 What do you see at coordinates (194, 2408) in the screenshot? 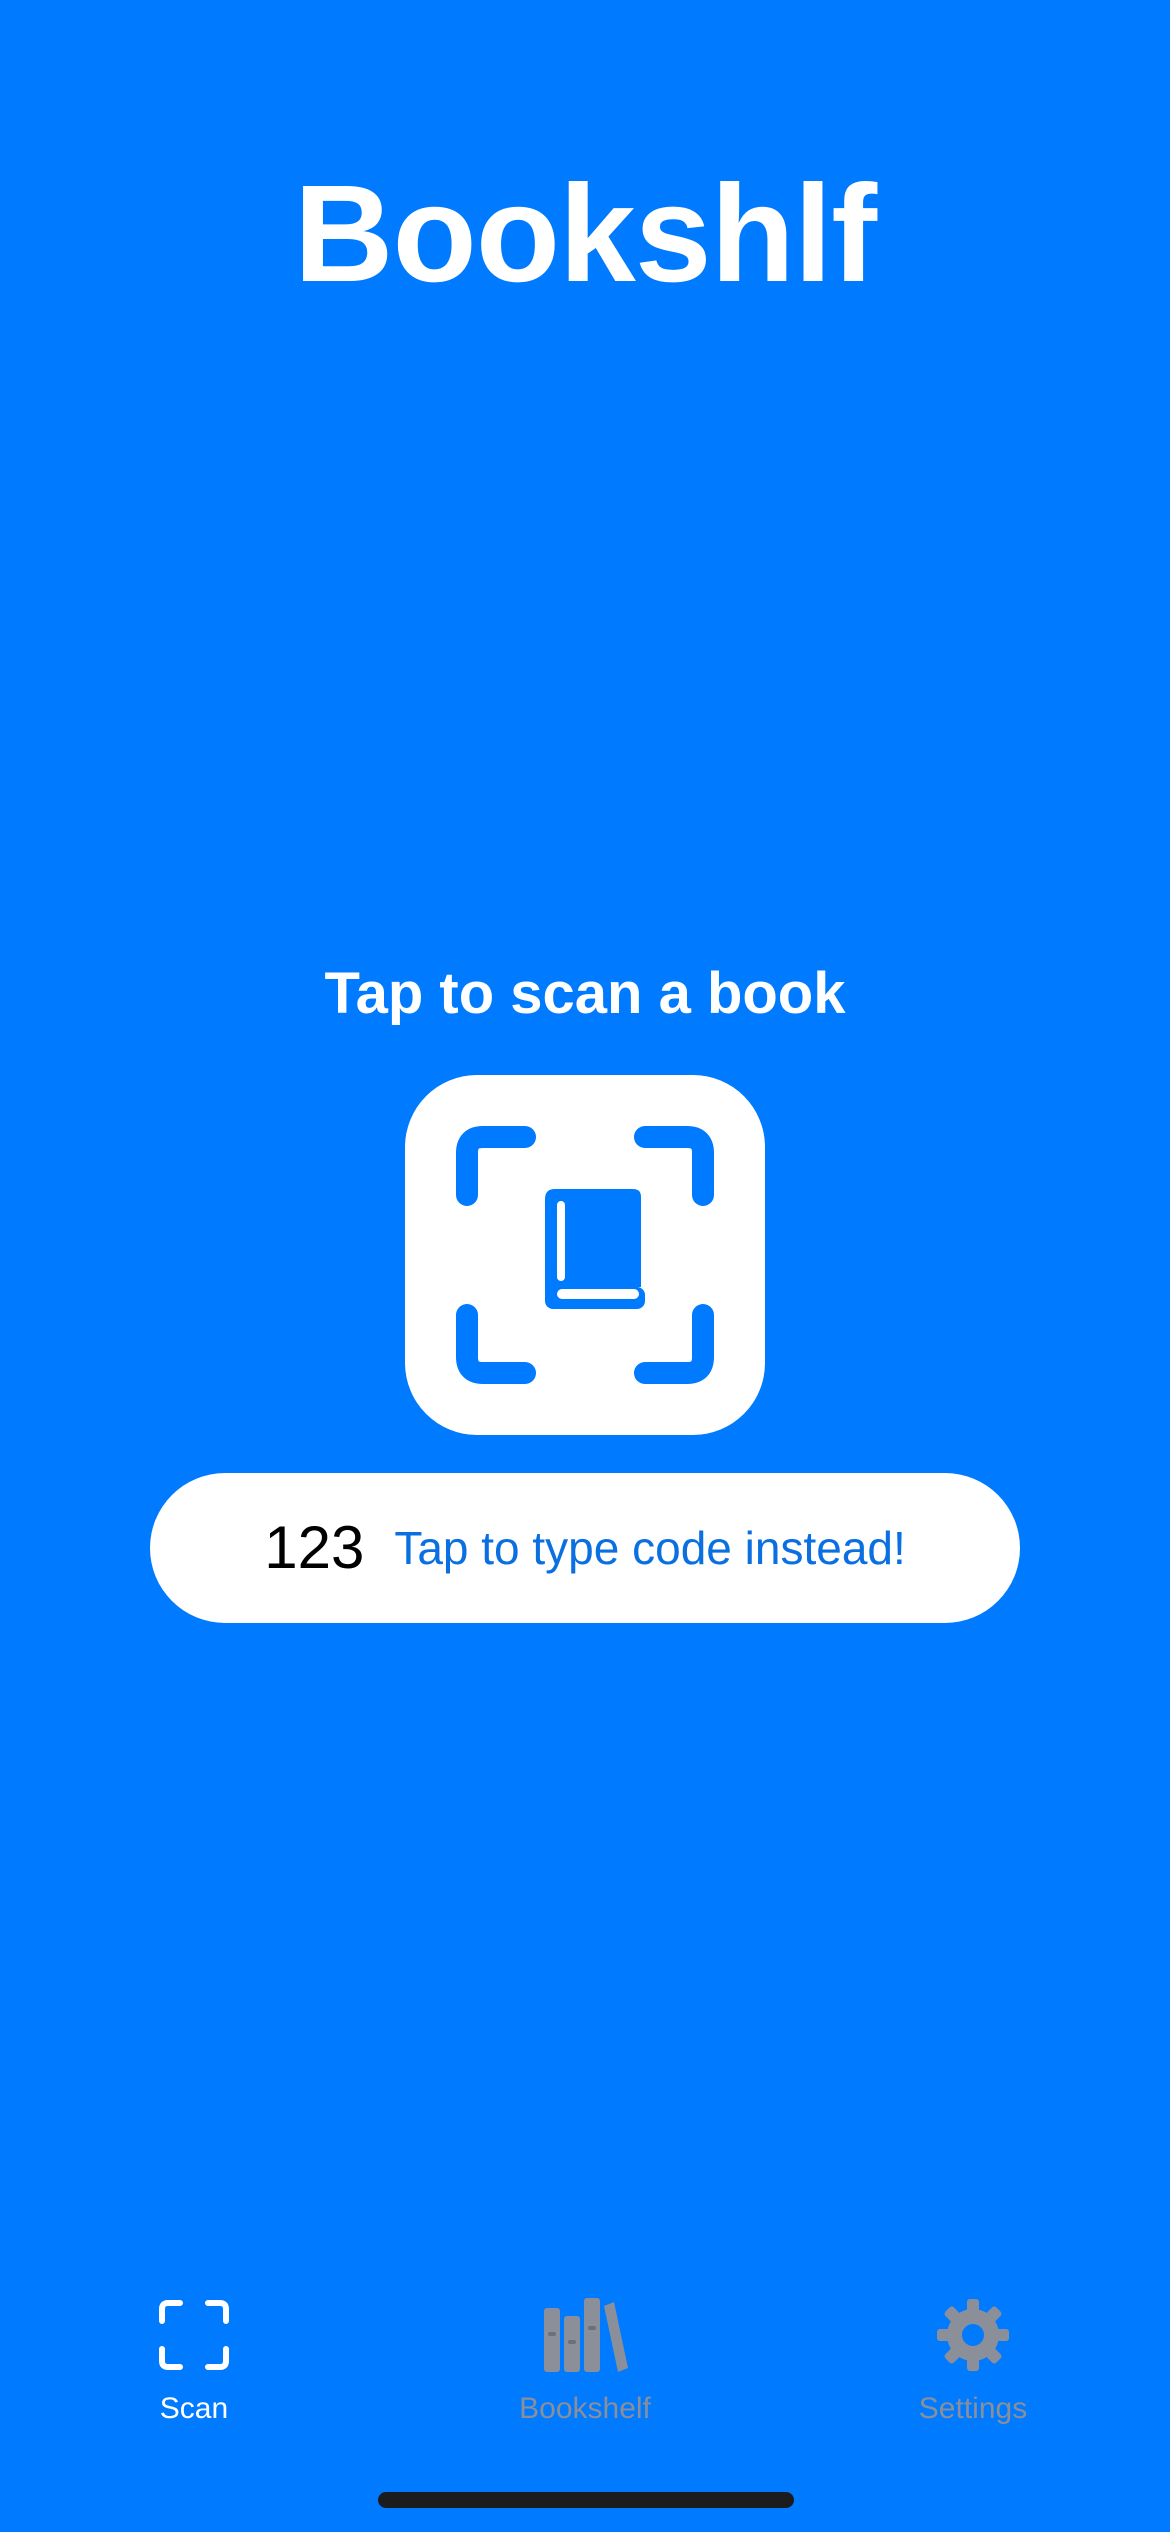
I see `tab-scan-label: Scan` at bounding box center [194, 2408].